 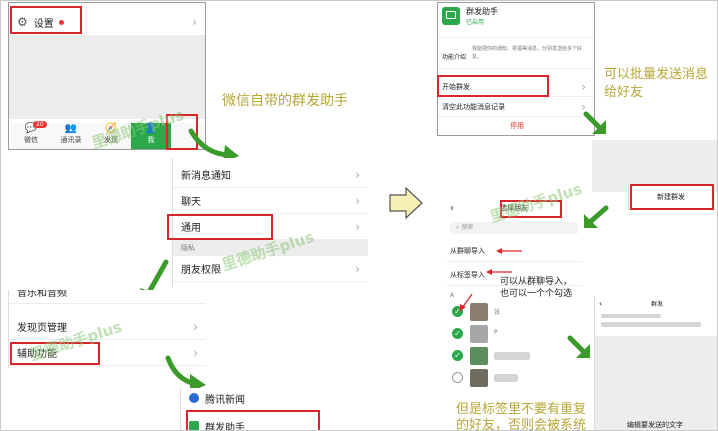 What do you see at coordinates (497, 312) in the screenshot?
I see `contact-name: 张` at bounding box center [497, 312].